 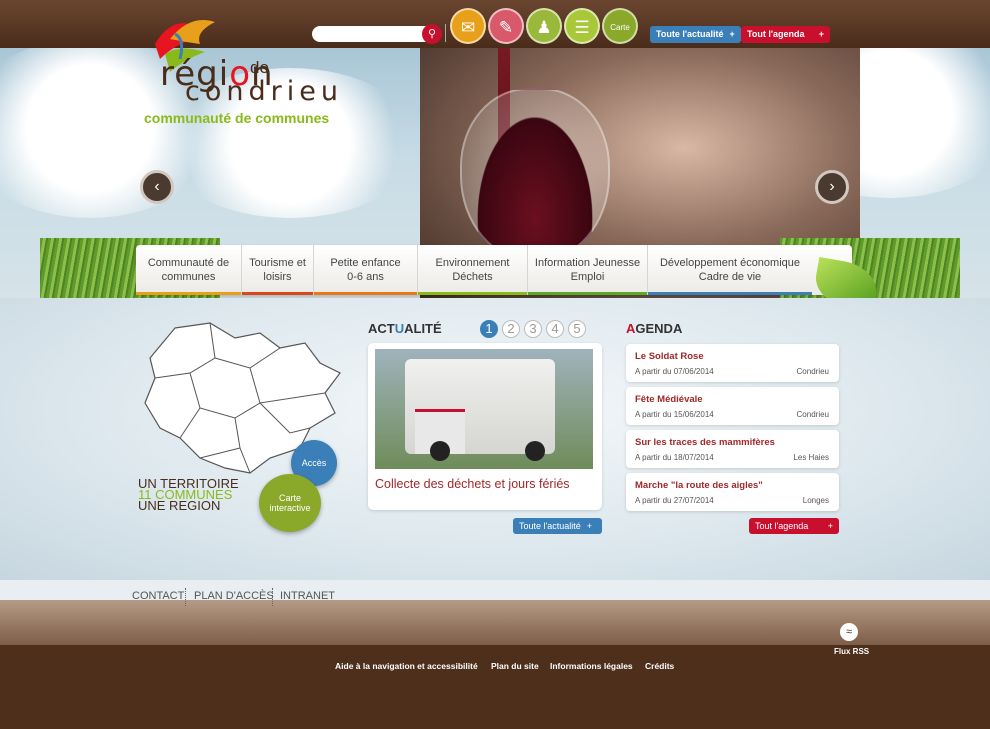 What do you see at coordinates (237, 118) in the screenshot?
I see `logo-tagline: communauté de communes` at bounding box center [237, 118].